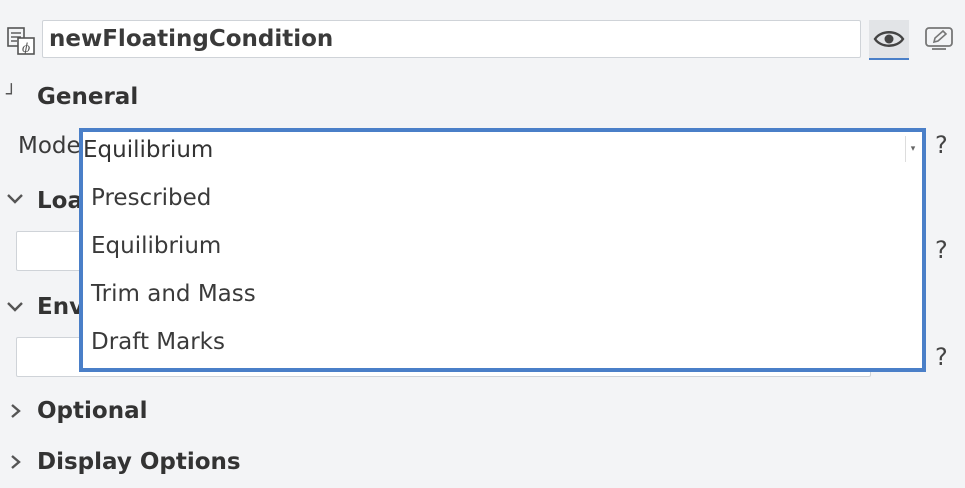  Describe the element at coordinates (49, 146) in the screenshot. I see `mode-label: Mode` at that location.